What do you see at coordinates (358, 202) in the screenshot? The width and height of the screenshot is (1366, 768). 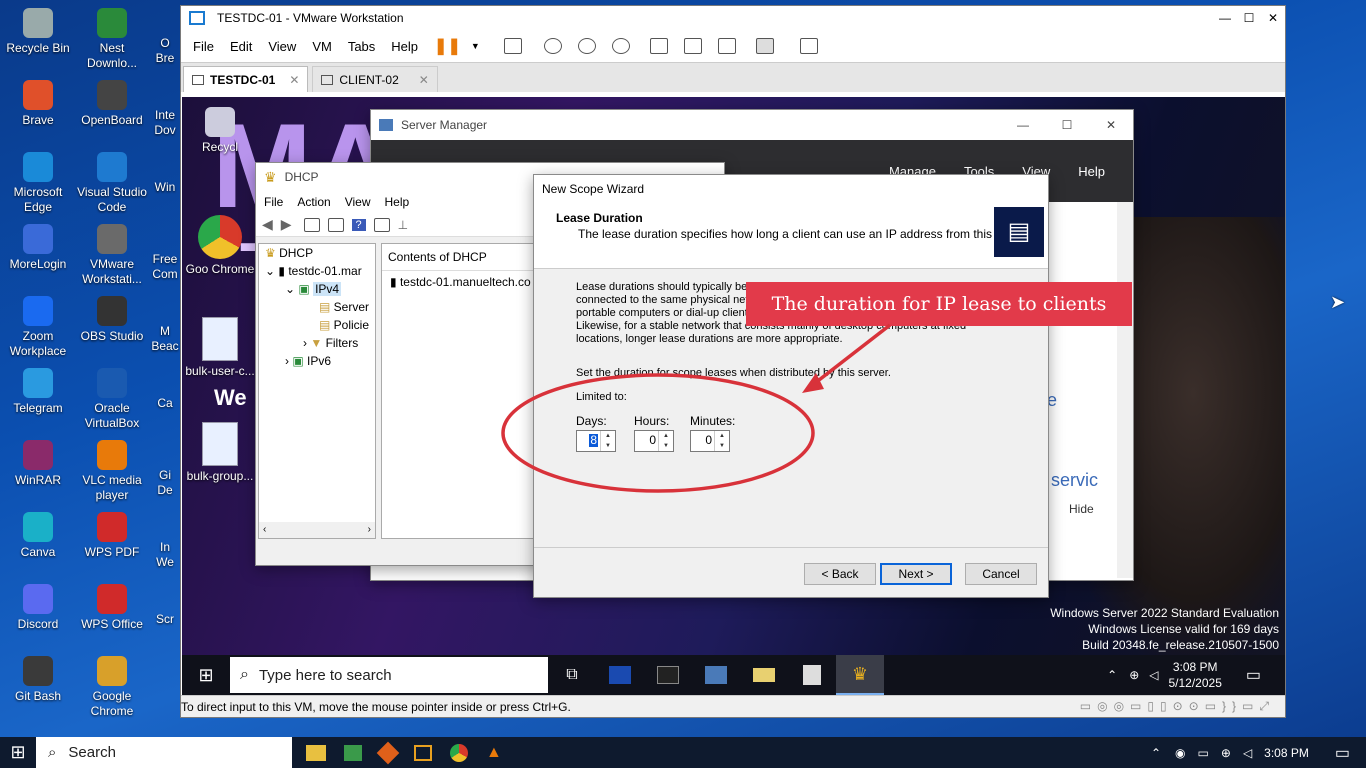 I see `dhcp-menu-view: View` at bounding box center [358, 202].